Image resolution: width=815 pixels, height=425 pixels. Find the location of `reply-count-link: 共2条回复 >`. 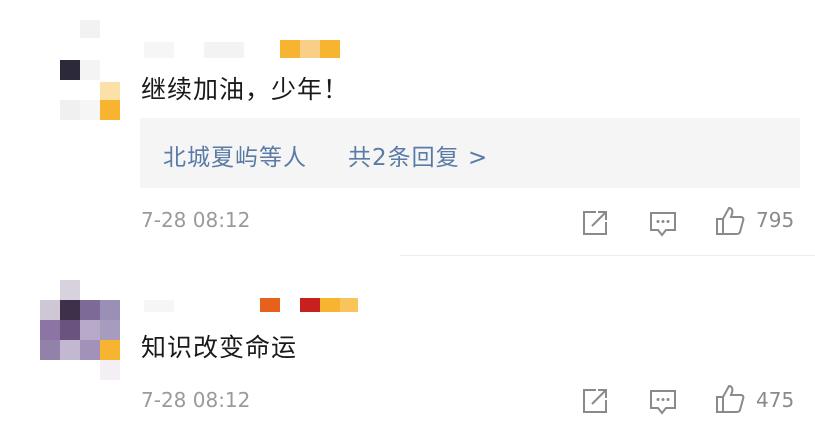

reply-count-link: 共2条回复 > is located at coordinates (418, 155).